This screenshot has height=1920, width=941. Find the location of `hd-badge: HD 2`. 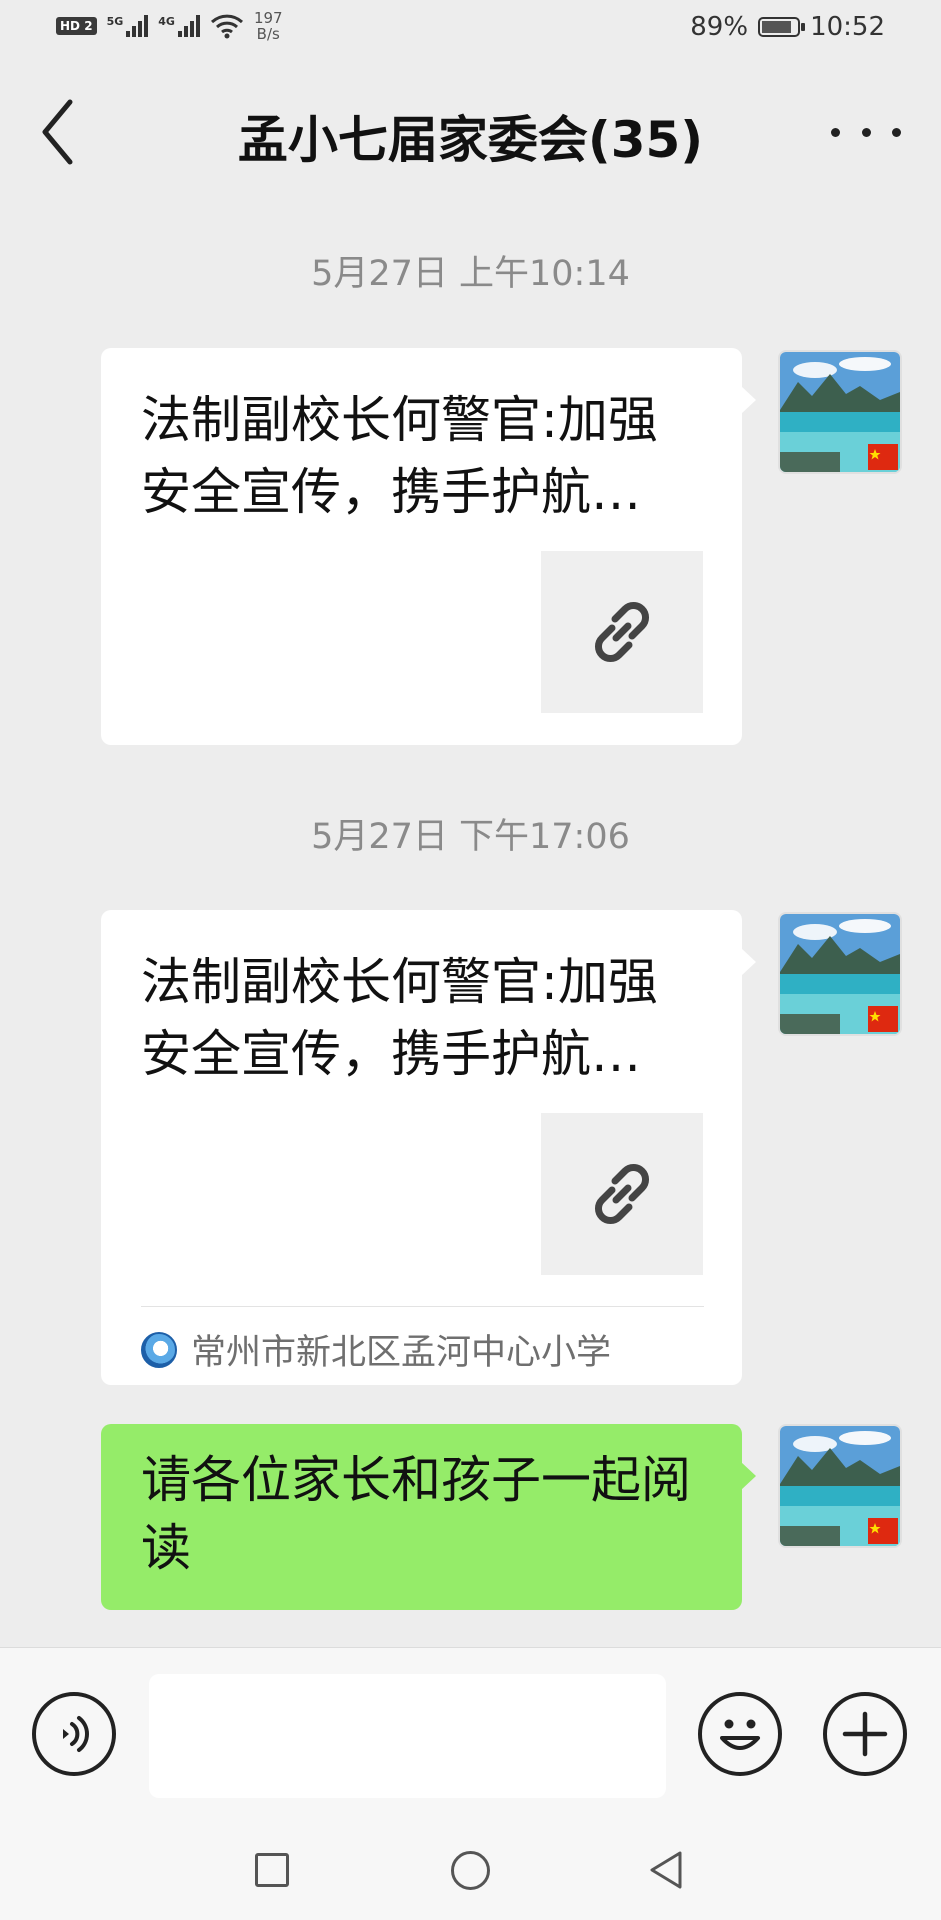

hd-badge: HD 2 is located at coordinates (76, 26).